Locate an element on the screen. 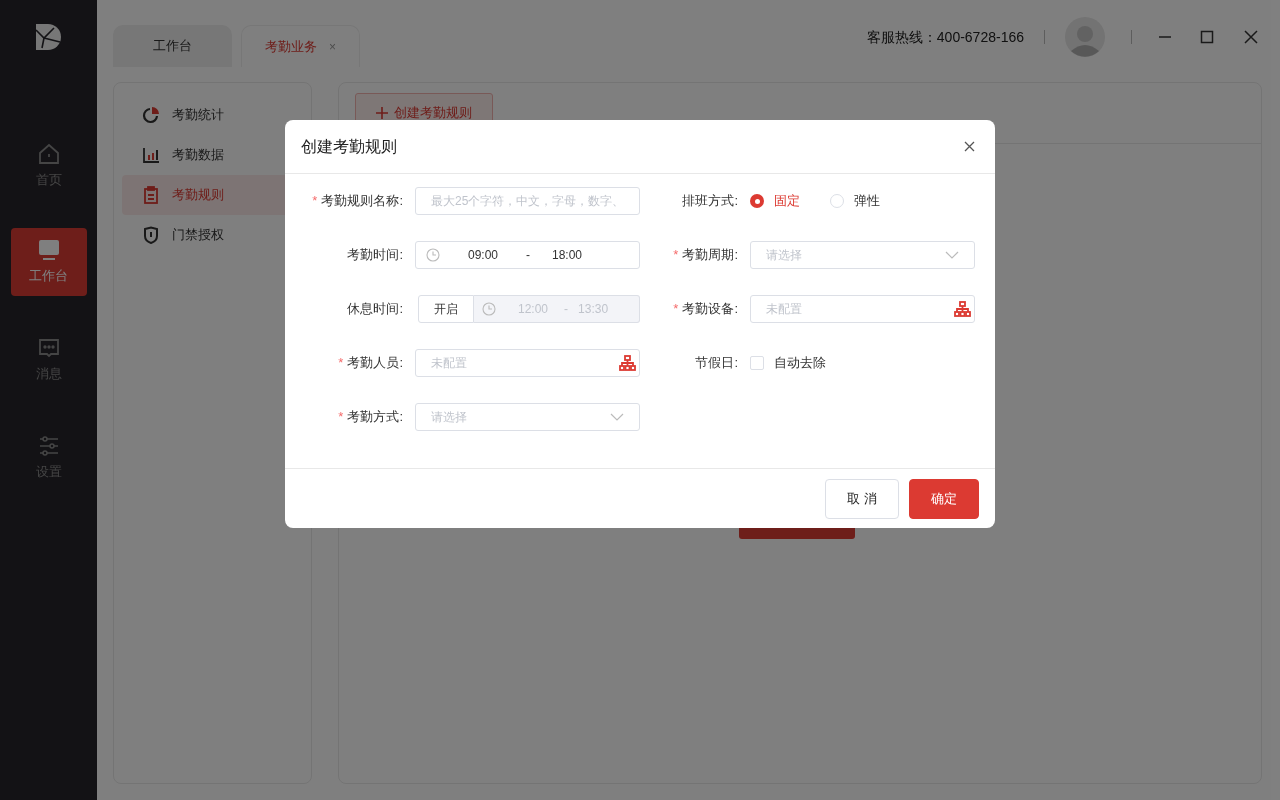 Image resolution: width=1280 pixels, height=800 pixels. tab: 考勤业务 × is located at coordinates (300, 46).